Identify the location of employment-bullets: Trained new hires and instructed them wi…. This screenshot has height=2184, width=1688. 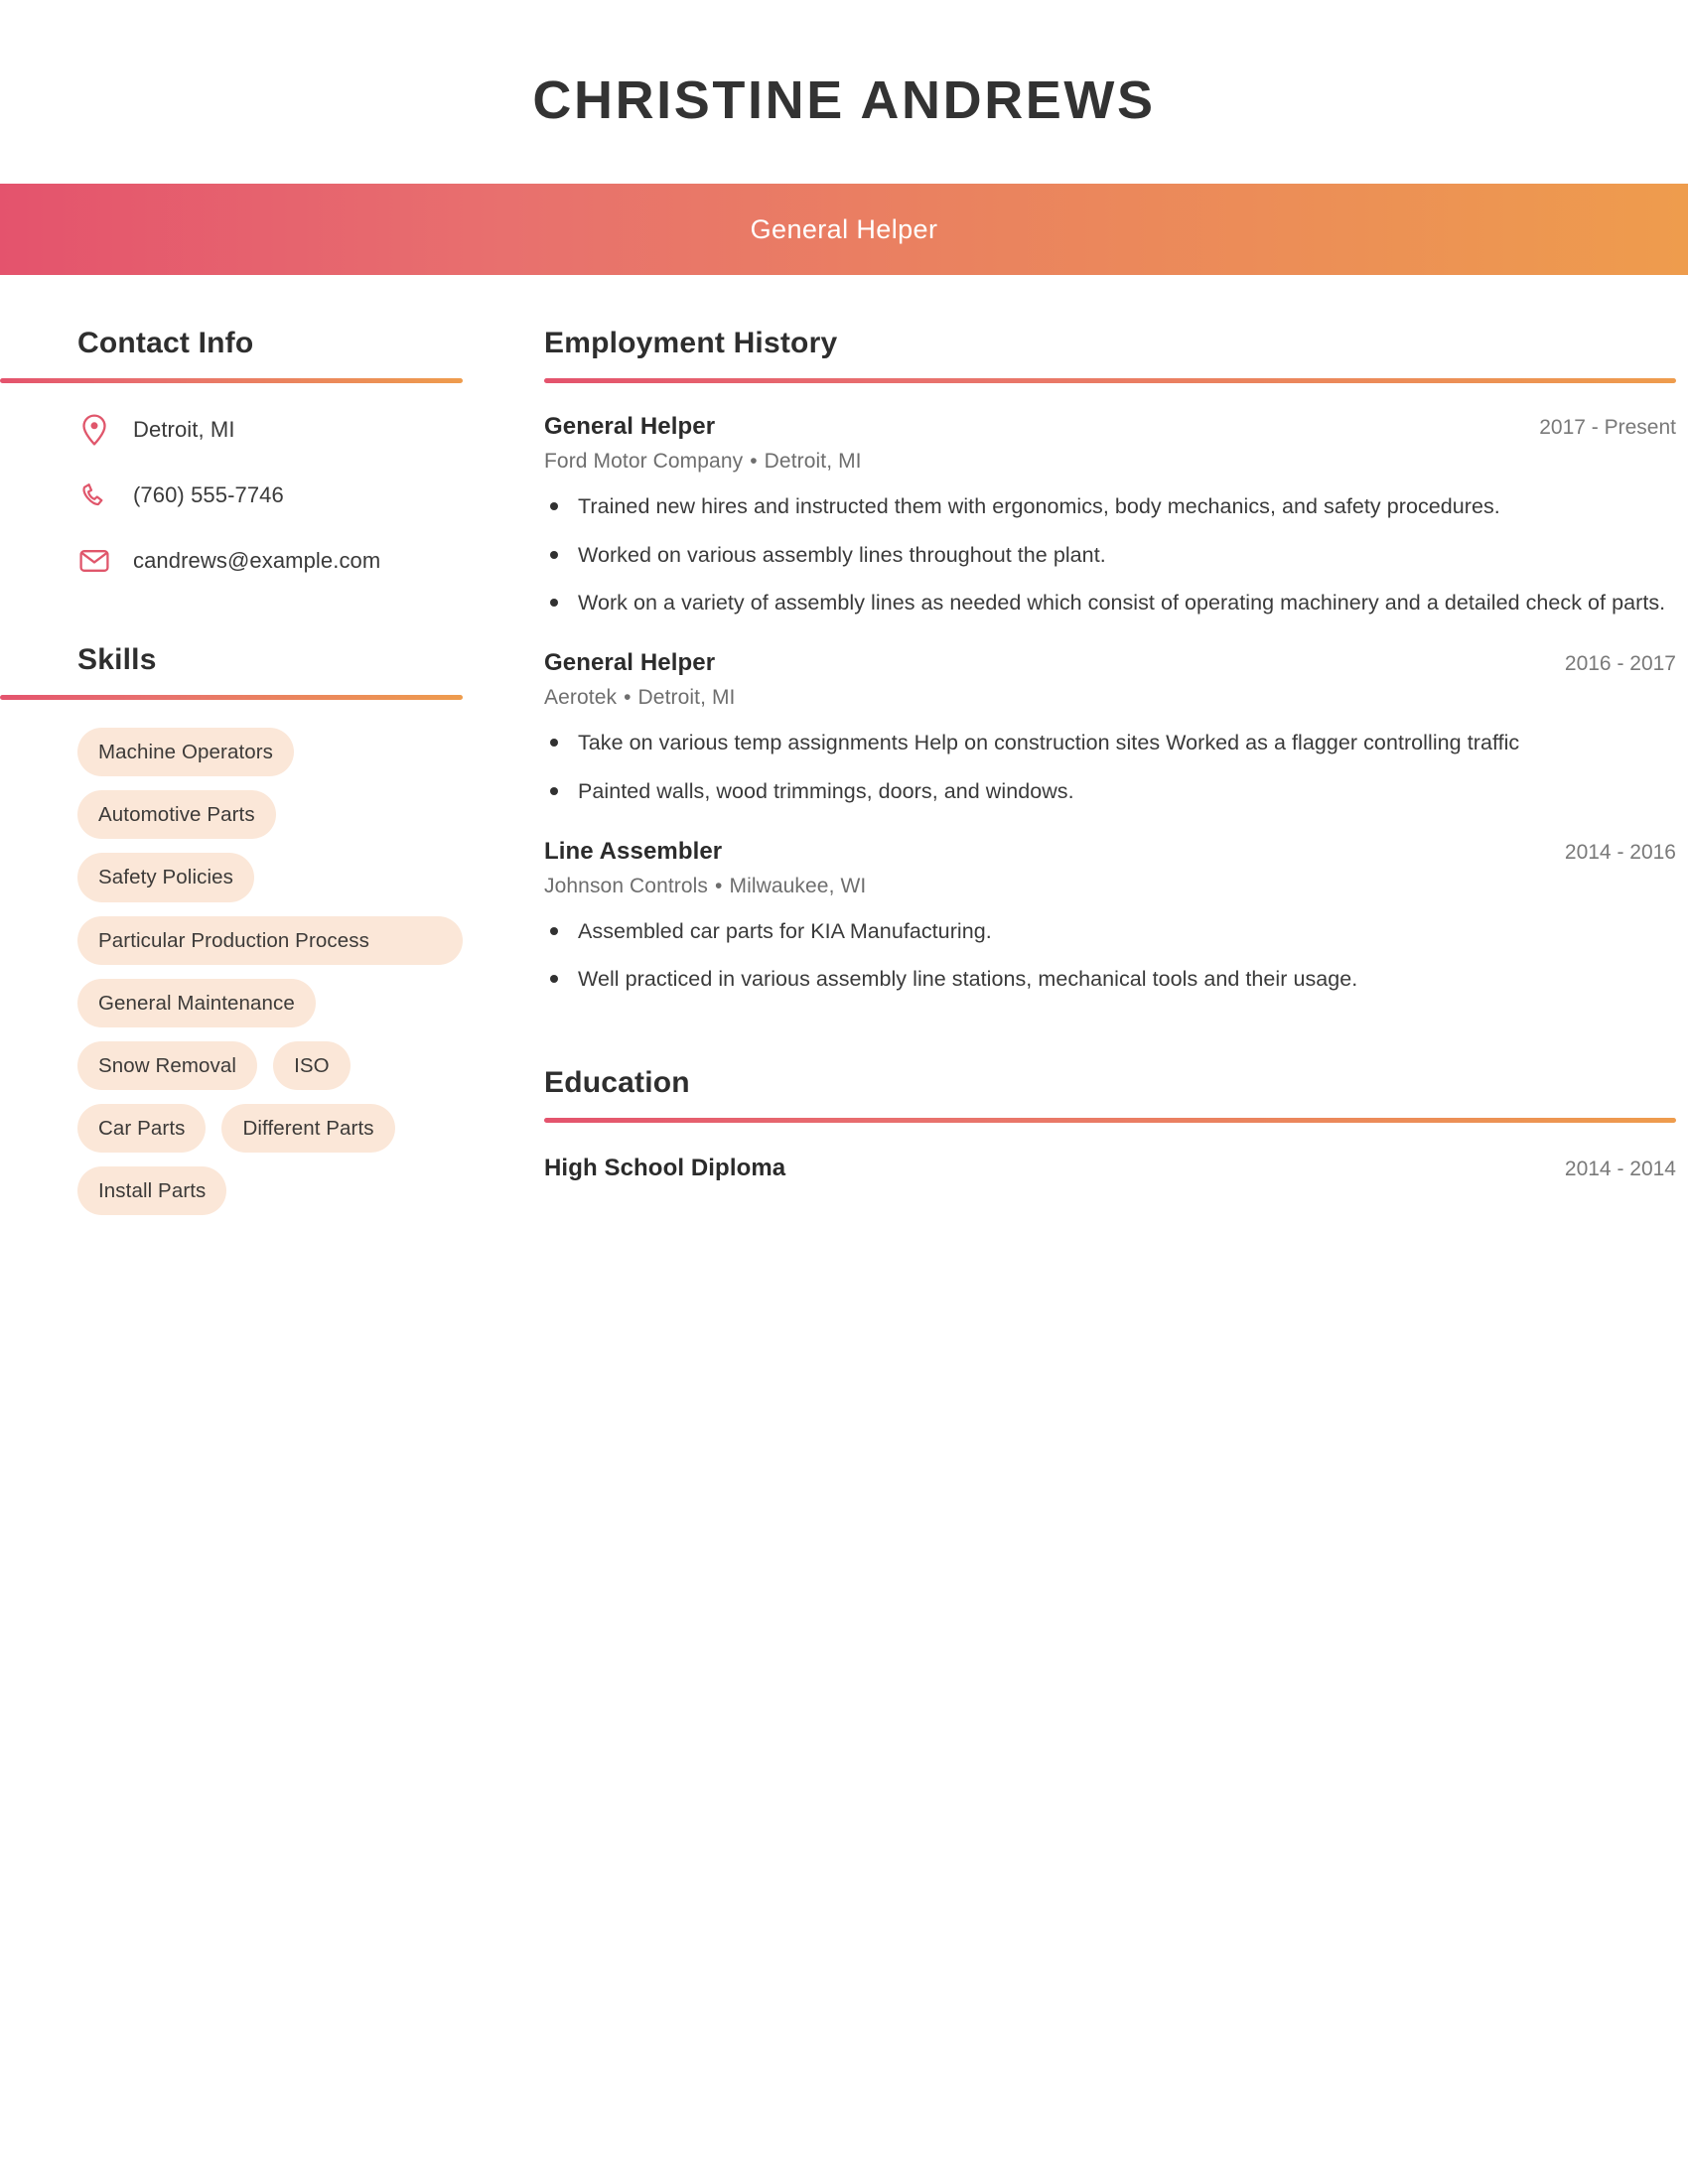
(1110, 554).